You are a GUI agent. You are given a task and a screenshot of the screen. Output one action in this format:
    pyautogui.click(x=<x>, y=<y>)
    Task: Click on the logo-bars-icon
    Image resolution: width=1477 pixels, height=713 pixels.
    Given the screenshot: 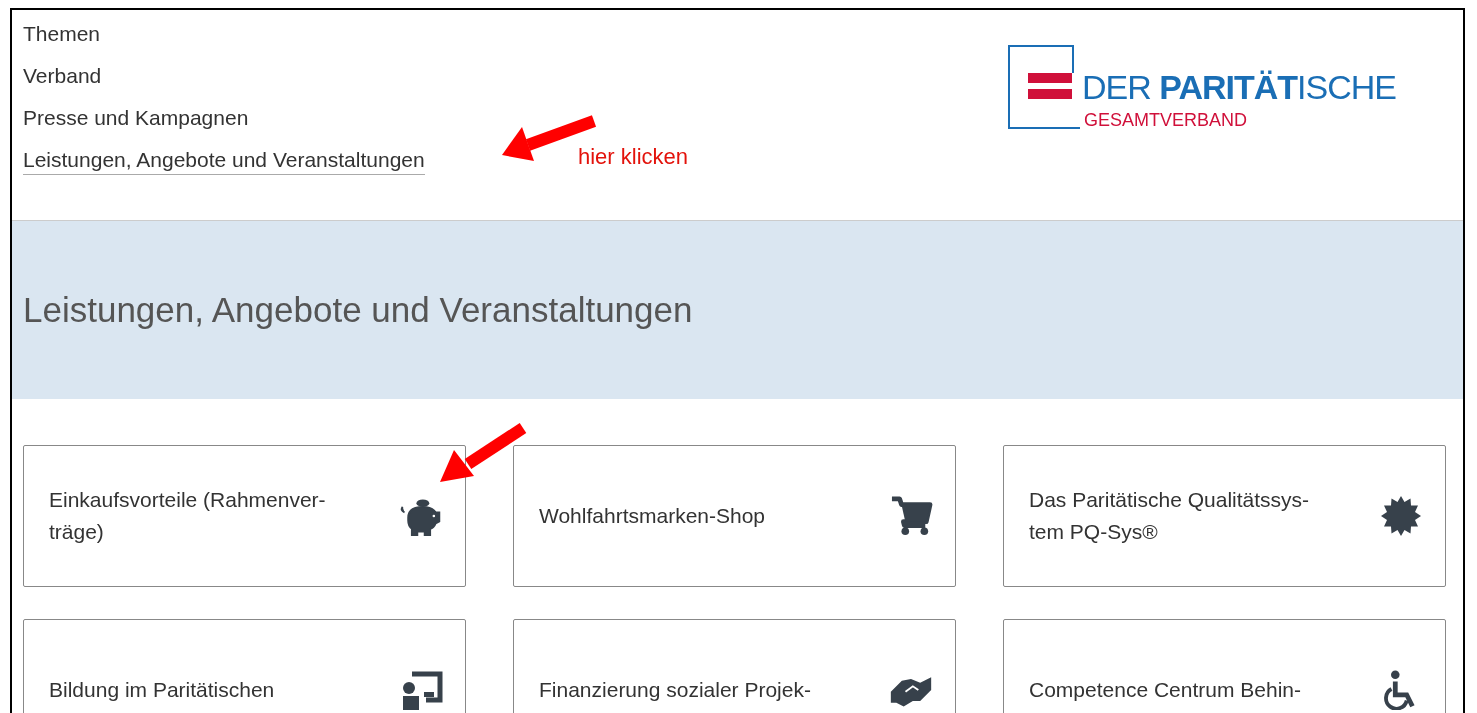 What is the action you would take?
    pyautogui.click(x=1050, y=87)
    